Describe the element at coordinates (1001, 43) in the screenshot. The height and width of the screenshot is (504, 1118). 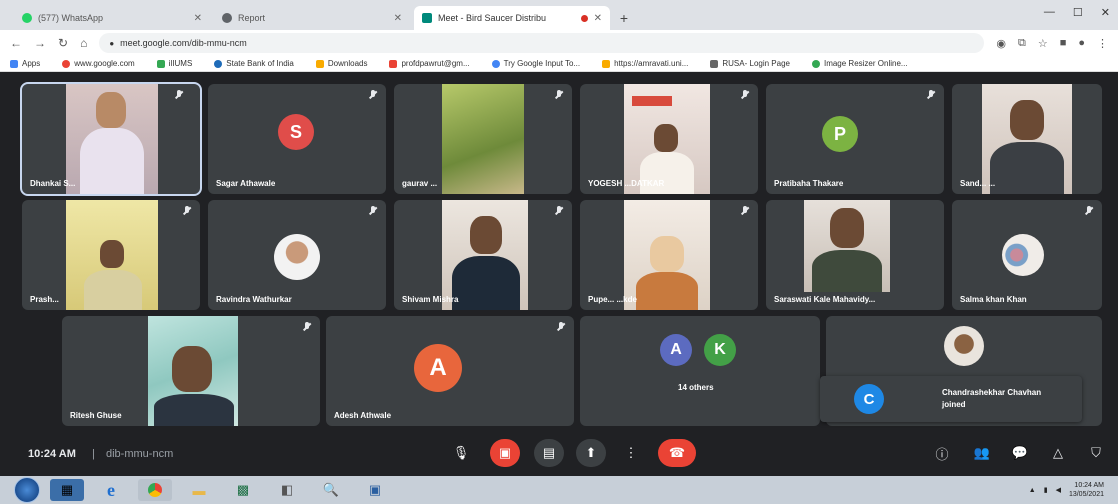
I see `camera-indicator-icon: ◉` at that location.